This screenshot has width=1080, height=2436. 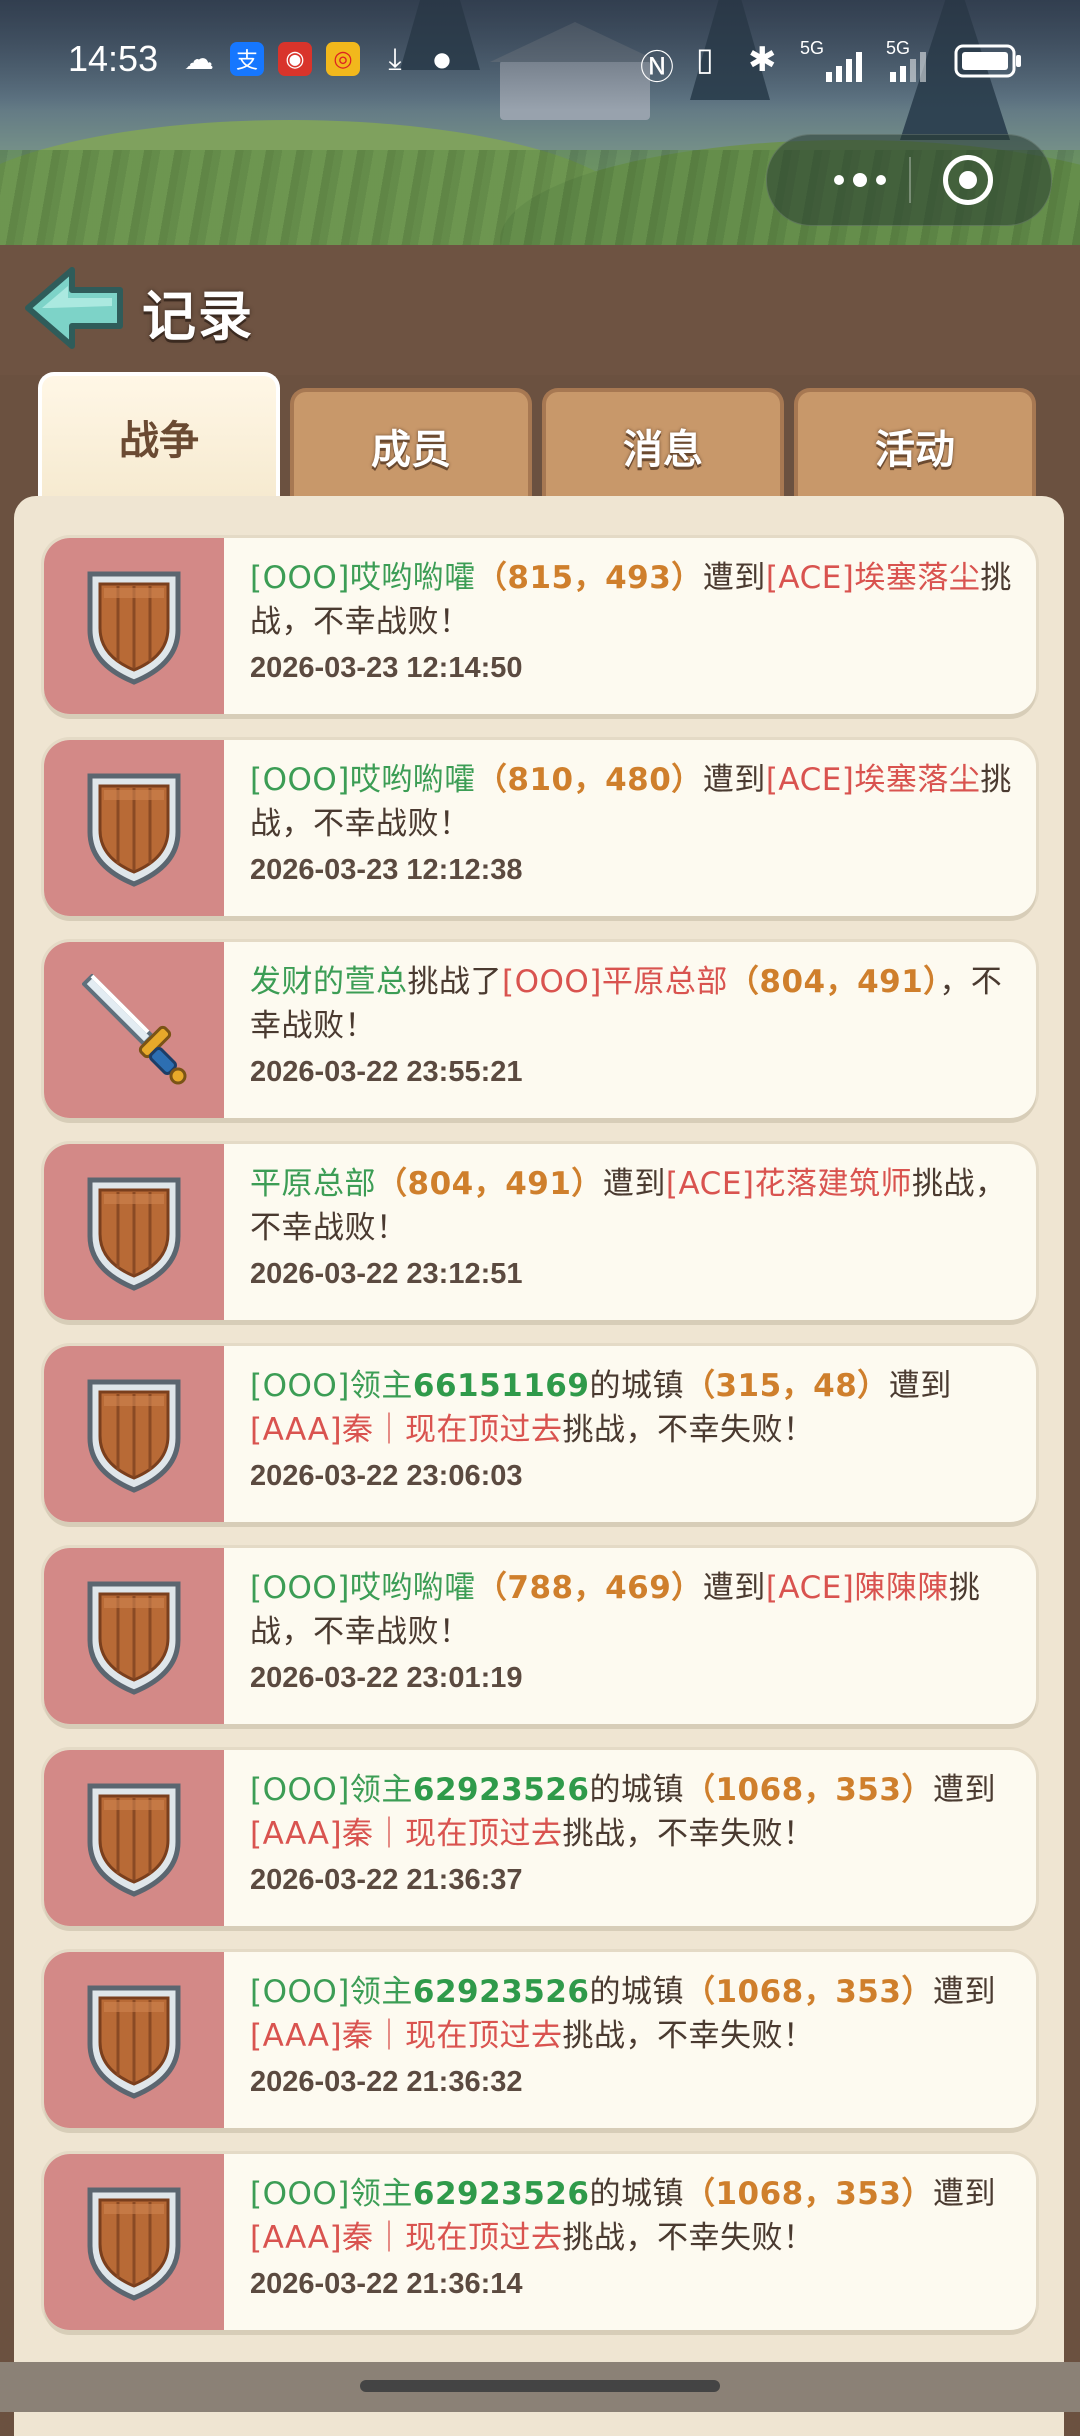 I want to click on message-segment: [ACE]花落建筑师, so click(x=789, y=1184).